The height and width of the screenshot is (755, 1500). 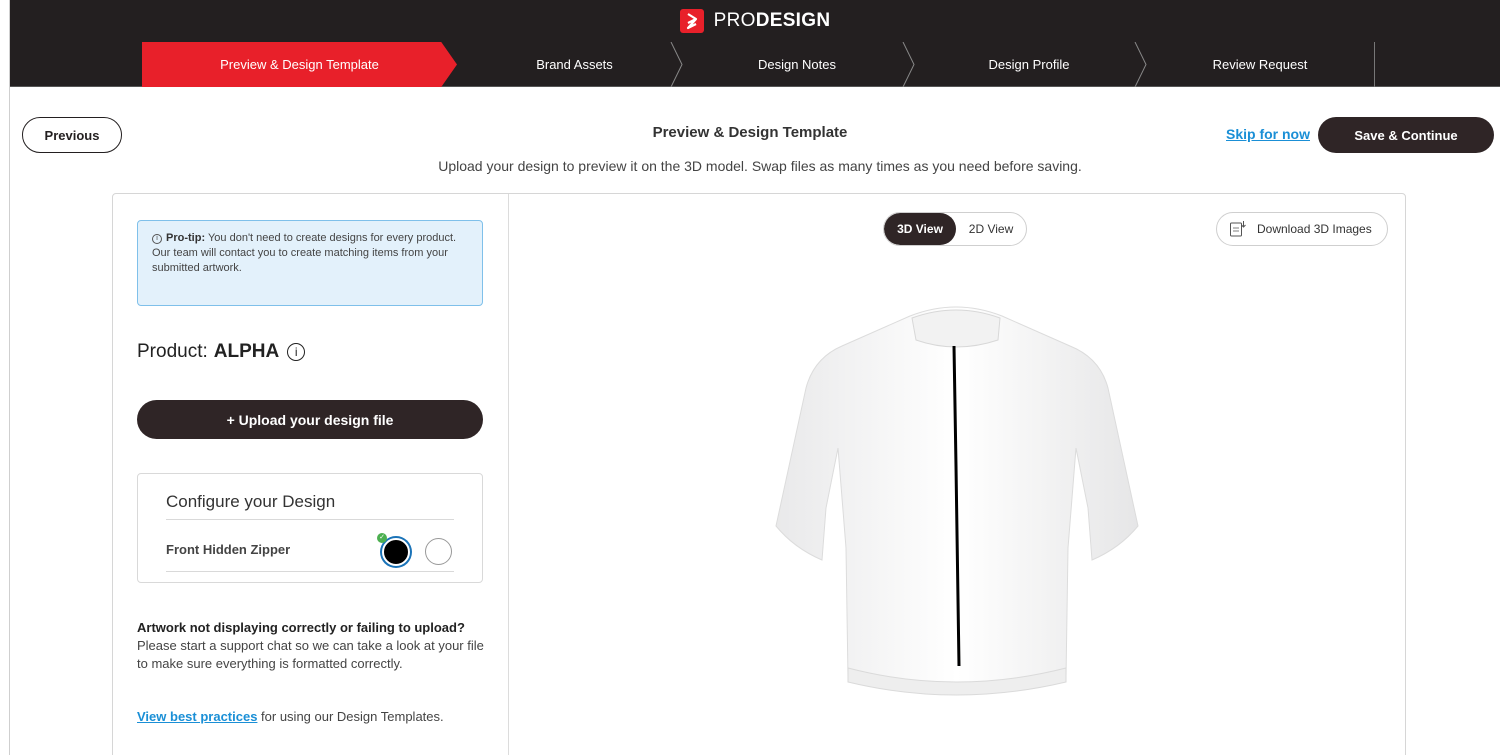 What do you see at coordinates (5, 377) in the screenshot?
I see `left-edge` at bounding box center [5, 377].